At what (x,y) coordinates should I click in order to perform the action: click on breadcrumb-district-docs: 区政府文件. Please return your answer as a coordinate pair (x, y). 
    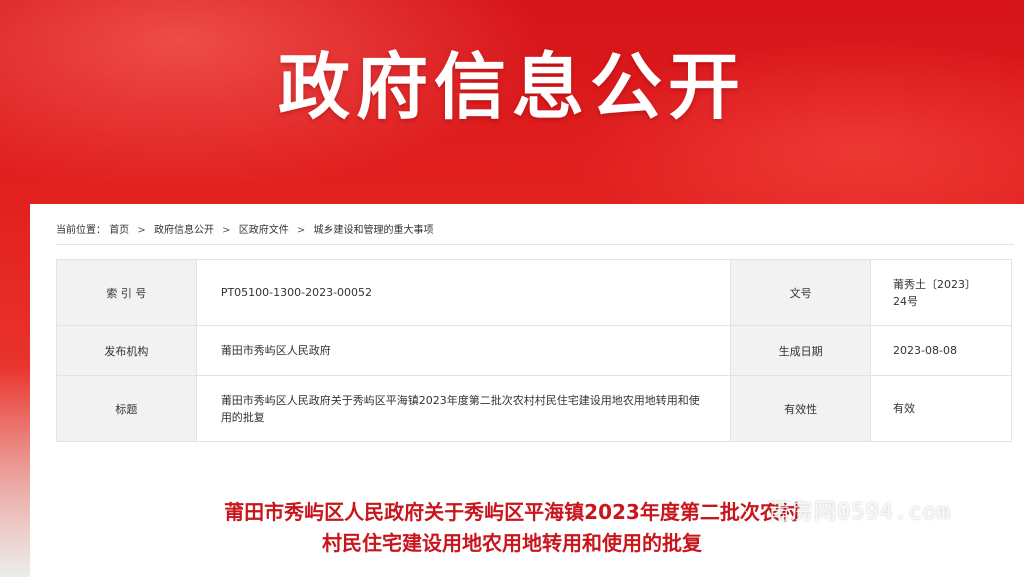
    Looking at the image, I should click on (264, 228).